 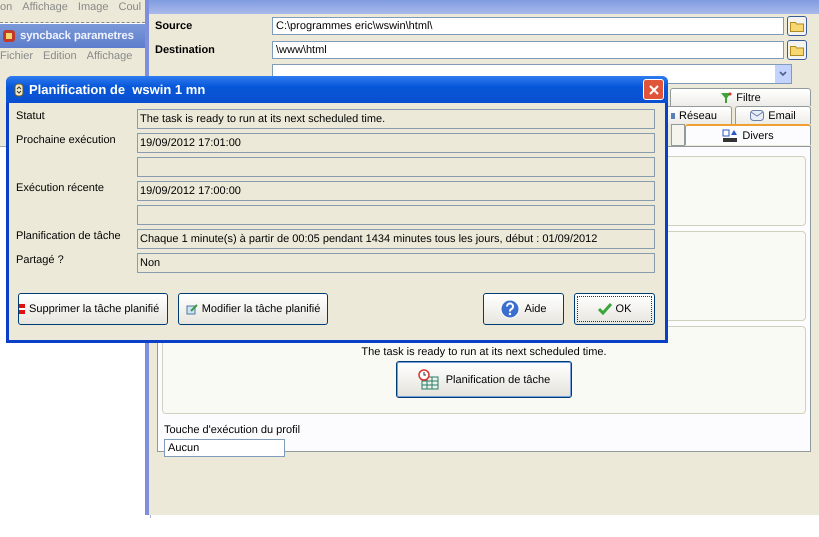 What do you see at coordinates (740, 97) in the screenshot?
I see `tab: Filtre` at bounding box center [740, 97].